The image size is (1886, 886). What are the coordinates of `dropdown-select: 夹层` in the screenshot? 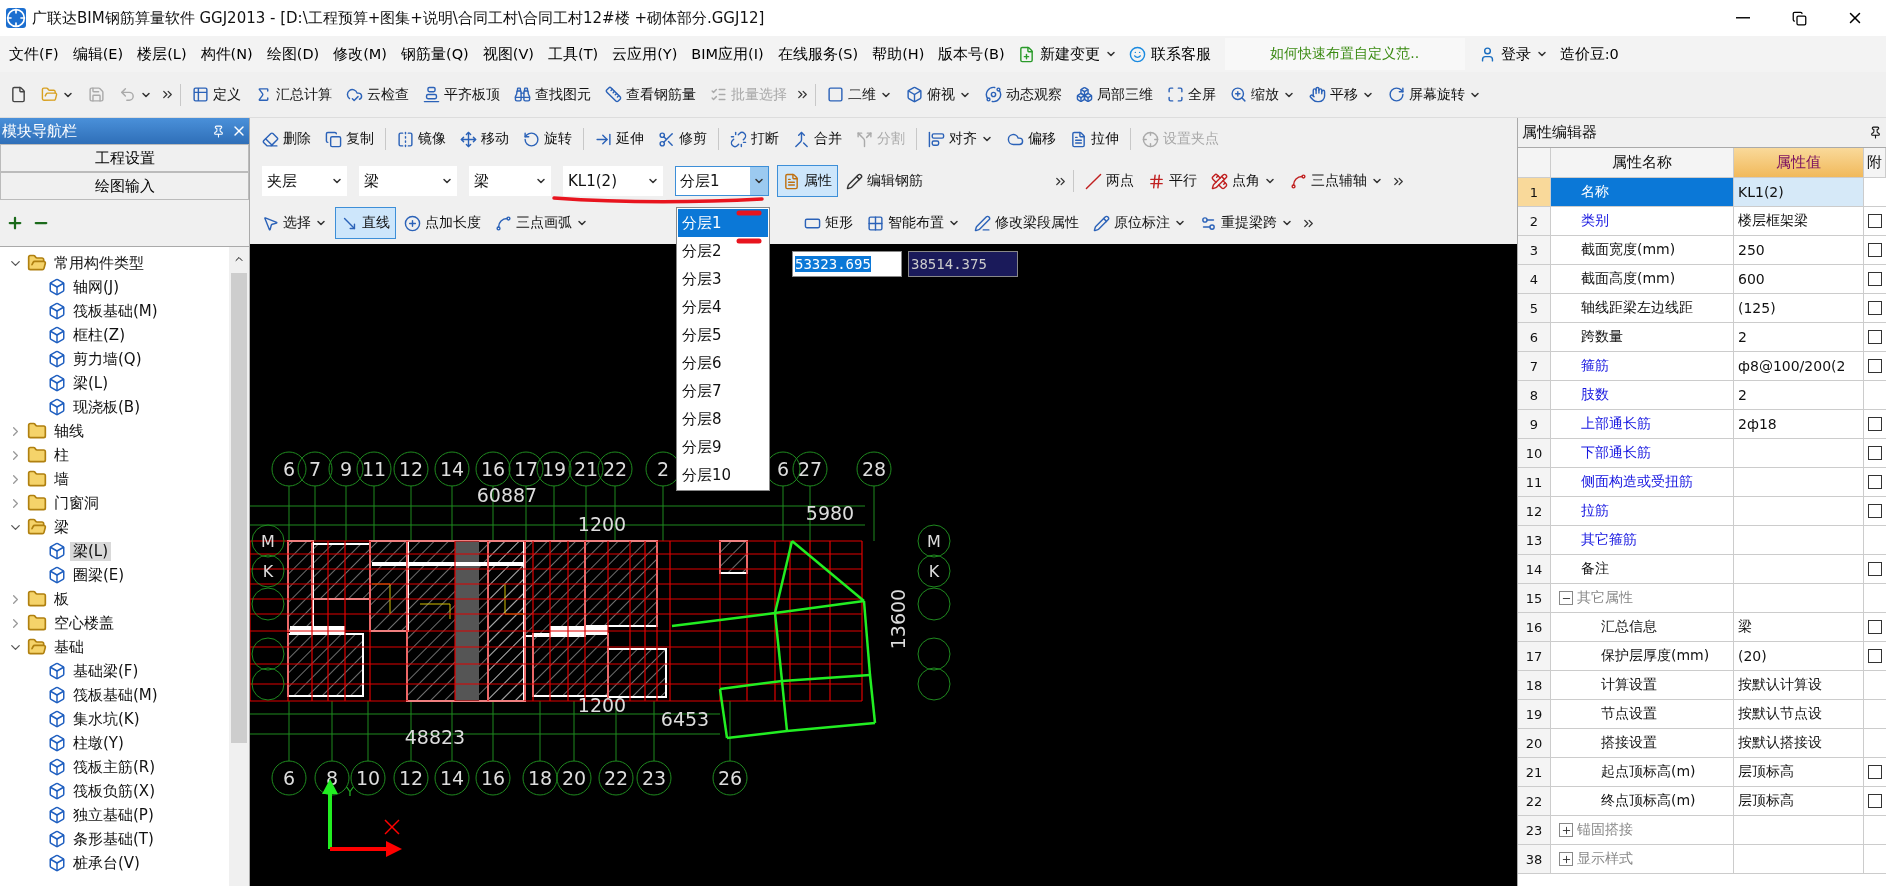 It's located at (304, 181).